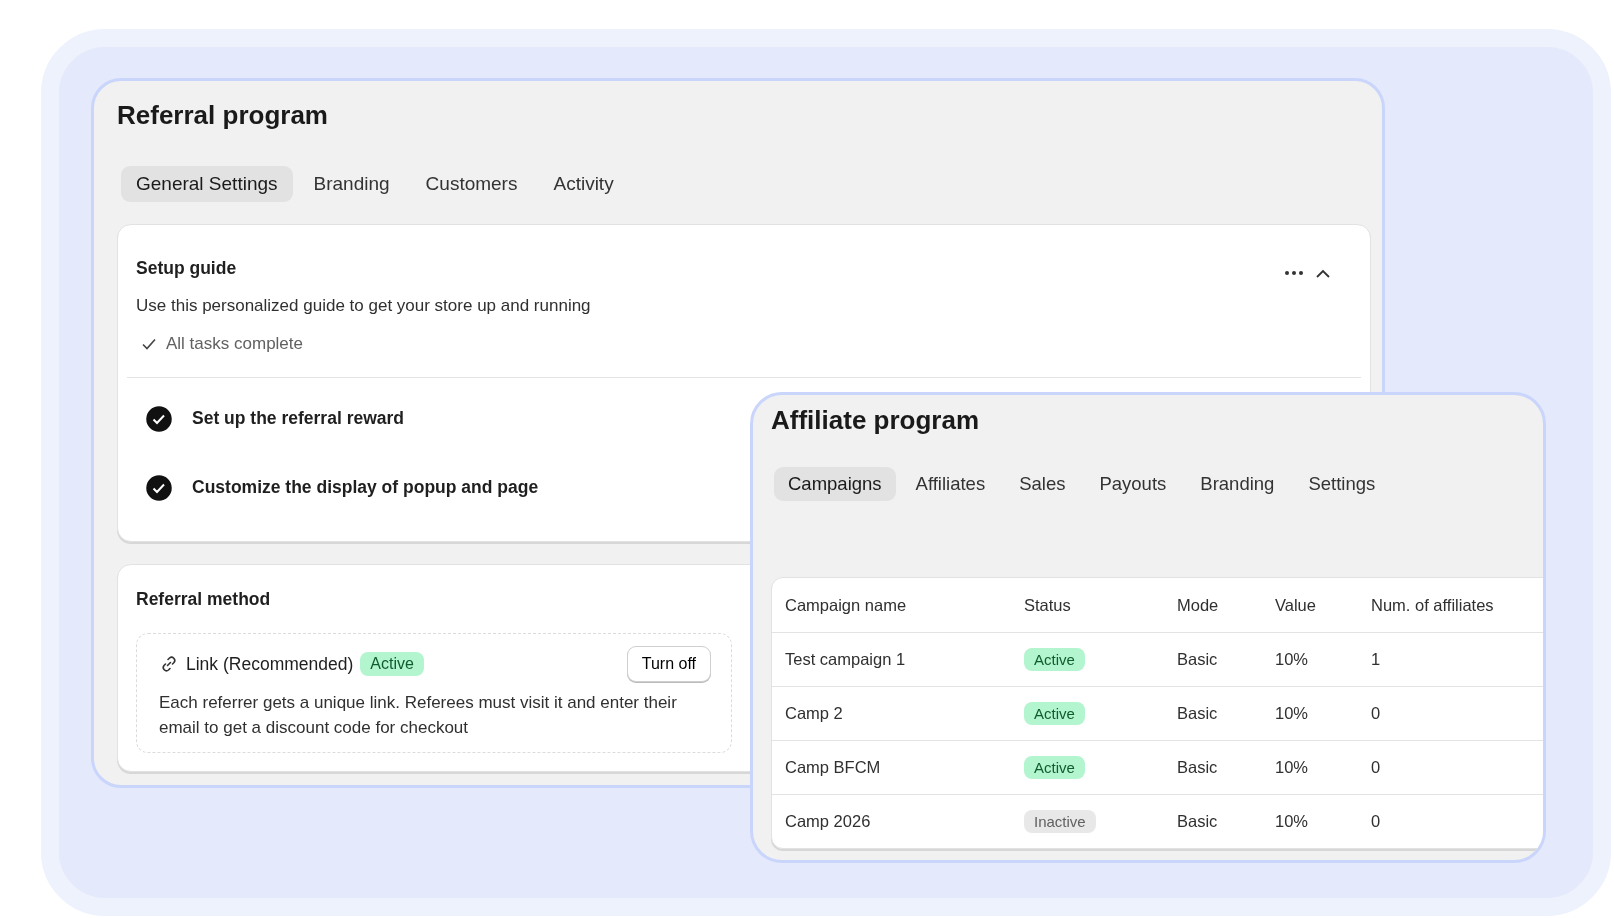 The height and width of the screenshot is (918, 1614). What do you see at coordinates (668, 664) in the screenshot?
I see `turn-off-button: Turn off` at bounding box center [668, 664].